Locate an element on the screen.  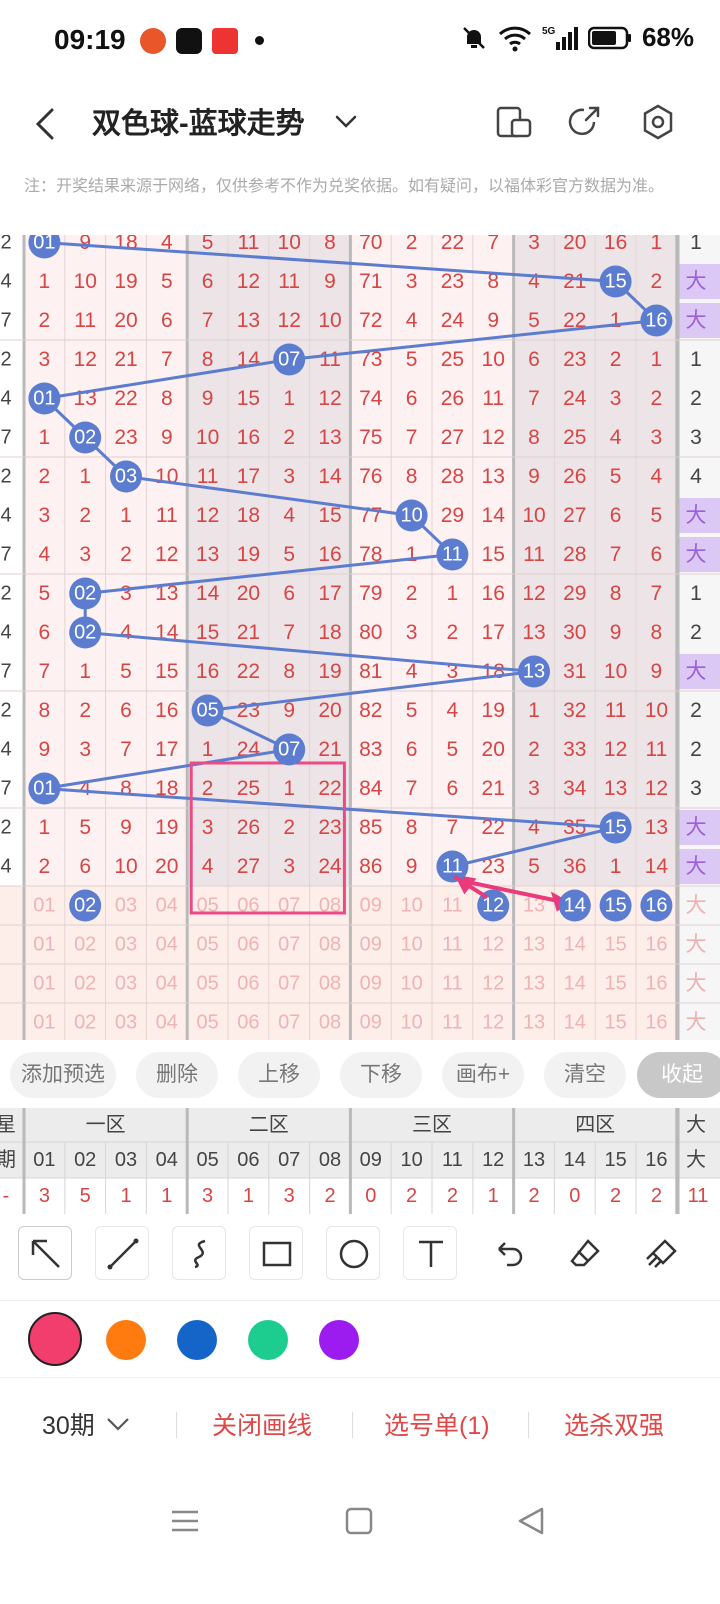
collapse-button: 收起 is located at coordinates (678, 1075).